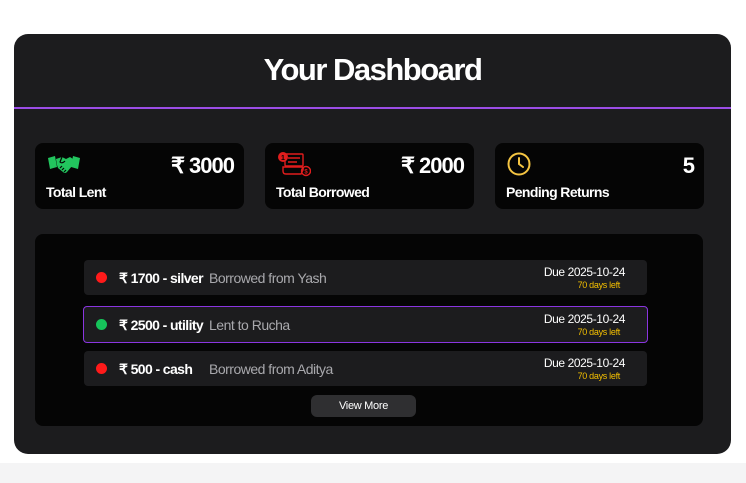 The width and height of the screenshot is (746, 483). Describe the element at coordinates (161, 278) in the screenshot. I see `transaction-amount: ₹ 1700 - silver` at that location.